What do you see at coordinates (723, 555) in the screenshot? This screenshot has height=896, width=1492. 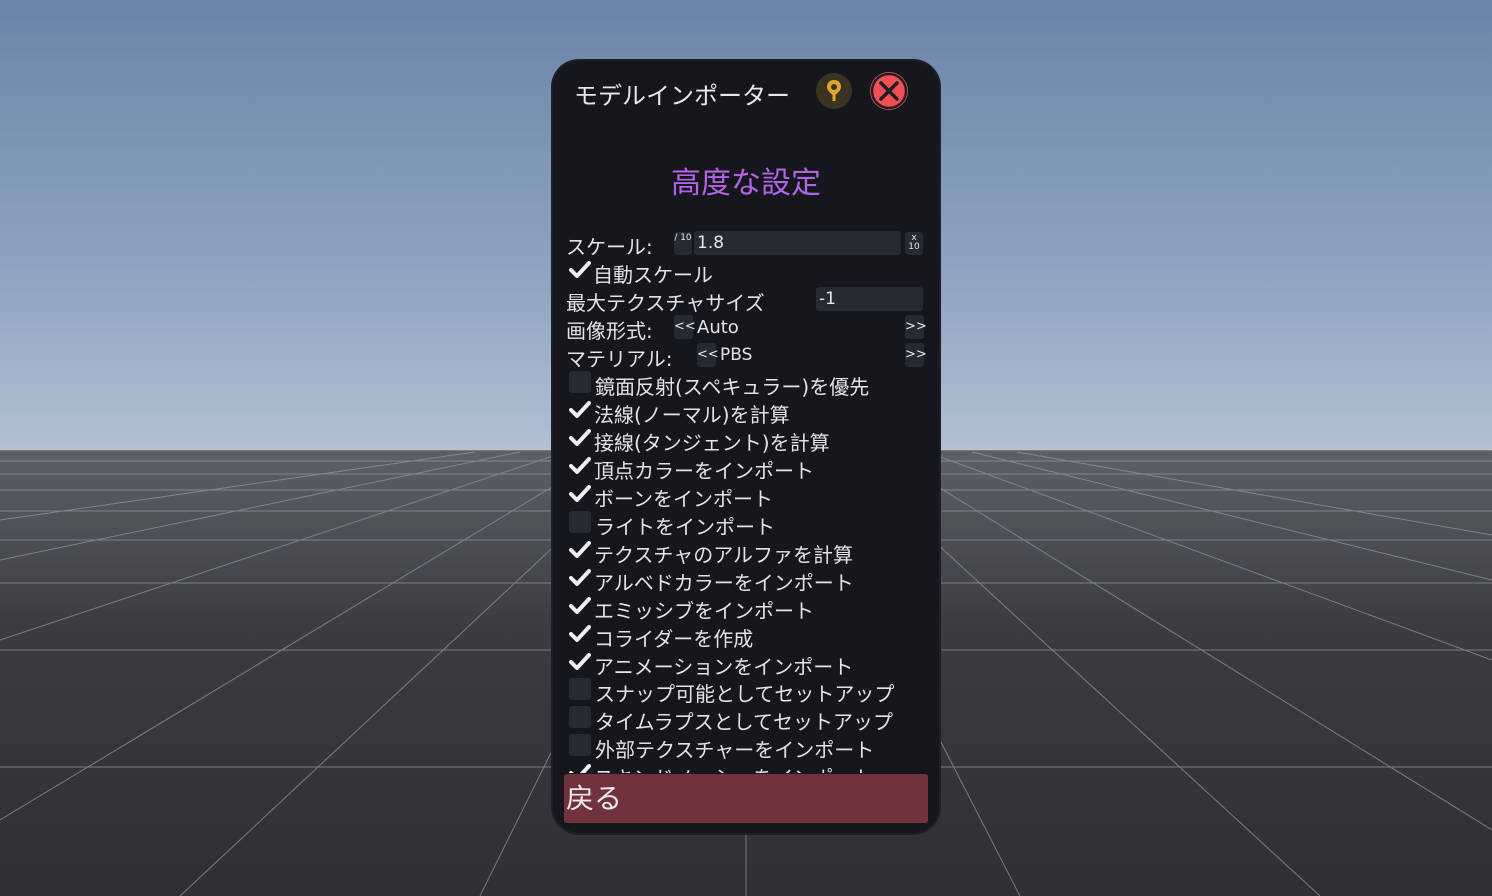 I see `option-label: テクスチャのアルファを計算` at bounding box center [723, 555].